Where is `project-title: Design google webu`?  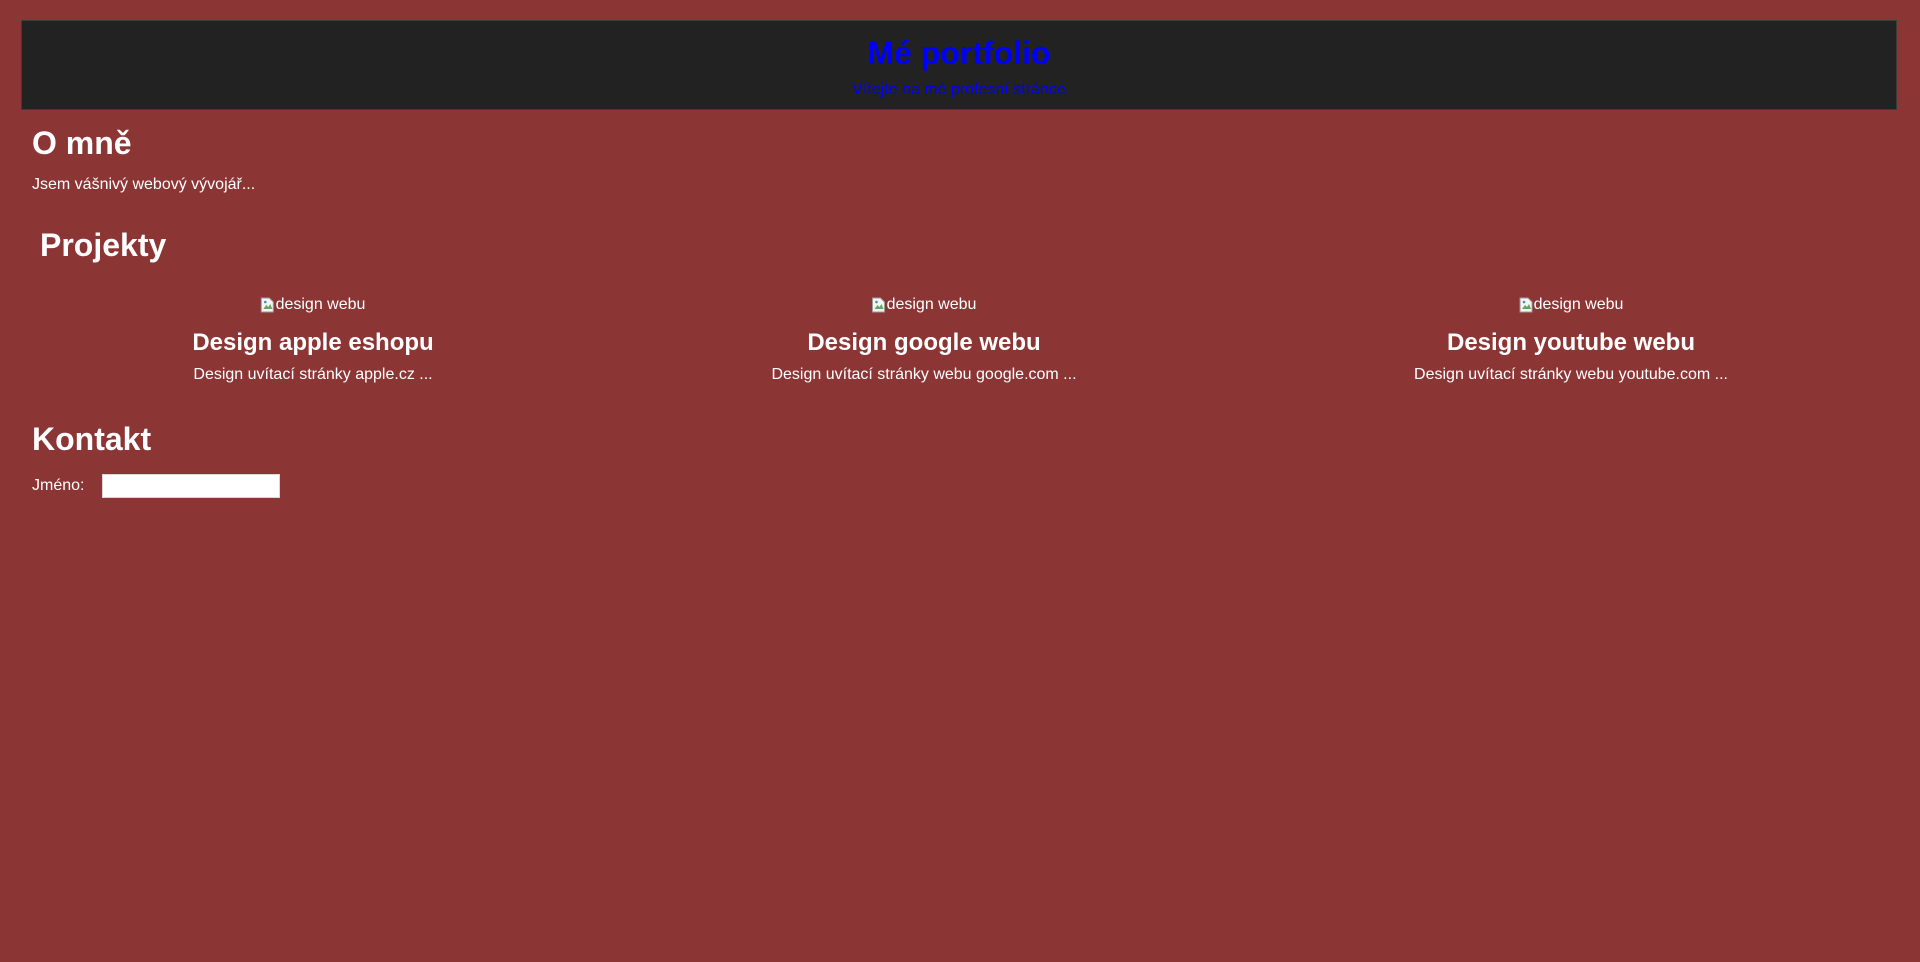
project-title: Design google webu is located at coordinates (924, 342).